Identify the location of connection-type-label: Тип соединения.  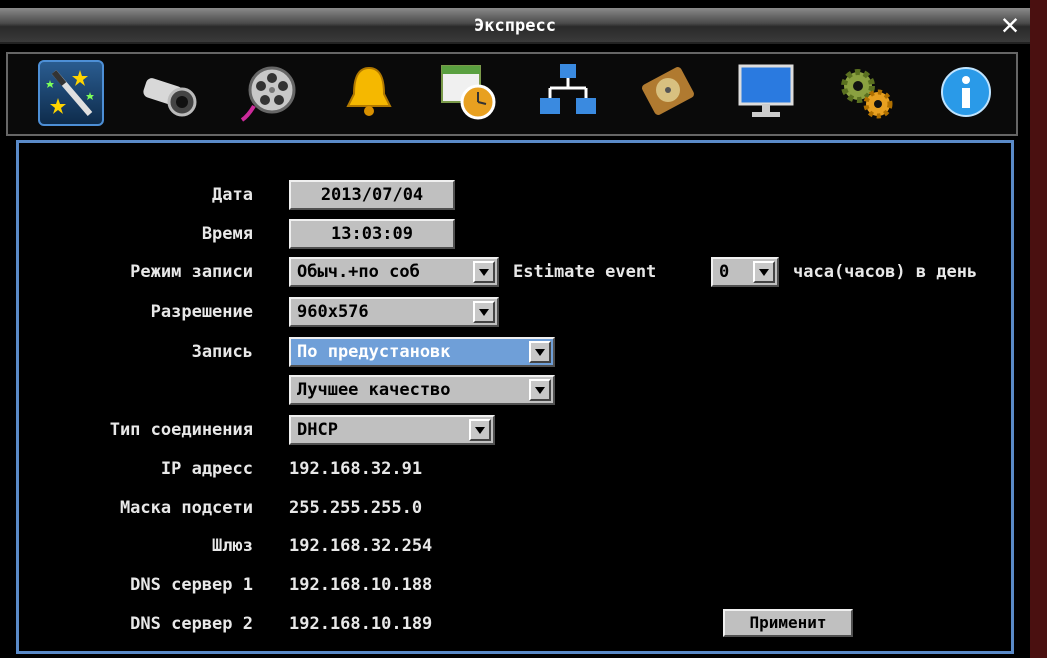
(181, 430).